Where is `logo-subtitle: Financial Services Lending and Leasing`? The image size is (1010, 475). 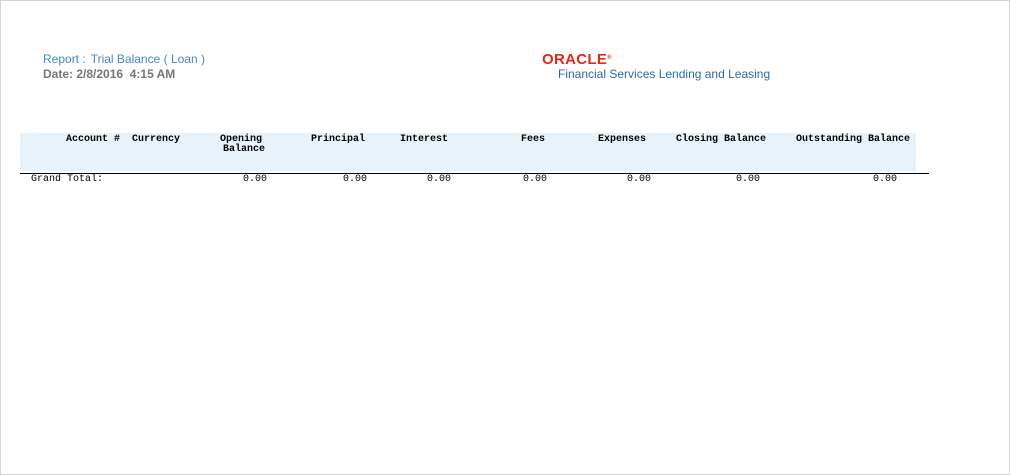
logo-subtitle: Financial Services Lending and Leasing is located at coordinates (664, 74).